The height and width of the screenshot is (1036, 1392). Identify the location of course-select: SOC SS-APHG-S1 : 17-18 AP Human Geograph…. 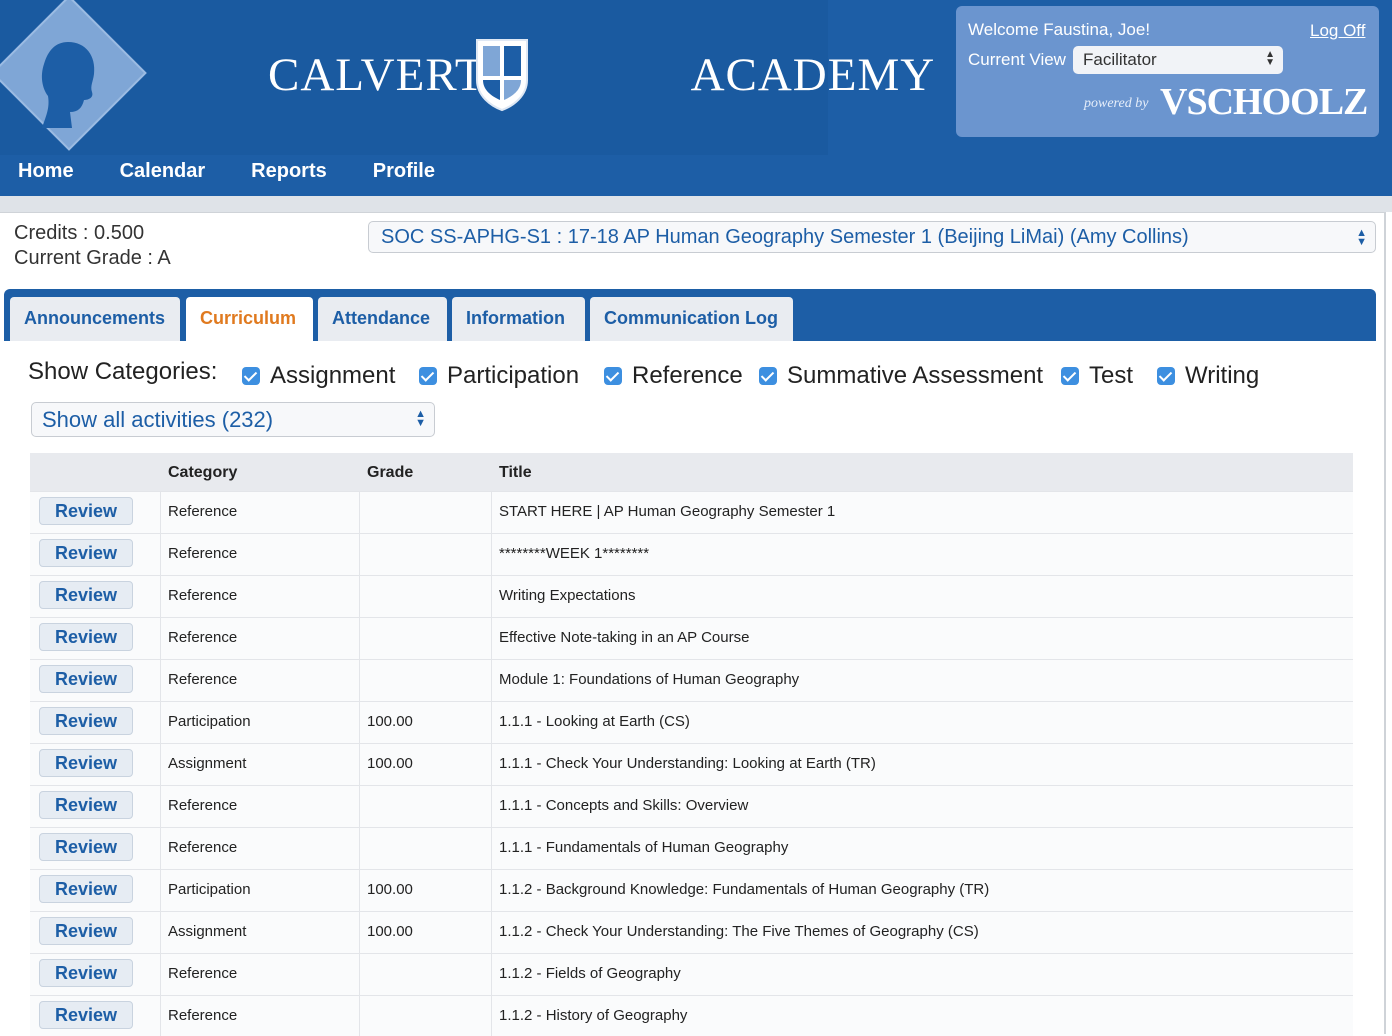
(872, 237).